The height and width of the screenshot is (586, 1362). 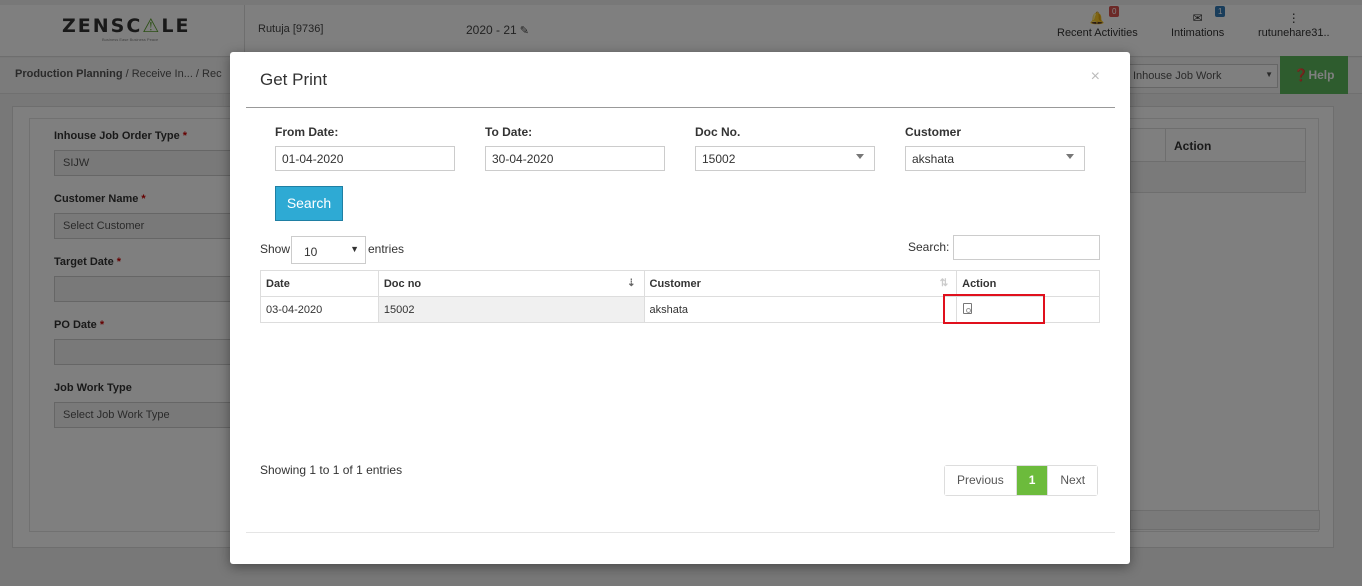 I want to click on page-length-select: 10 ▼, so click(x=328, y=250).